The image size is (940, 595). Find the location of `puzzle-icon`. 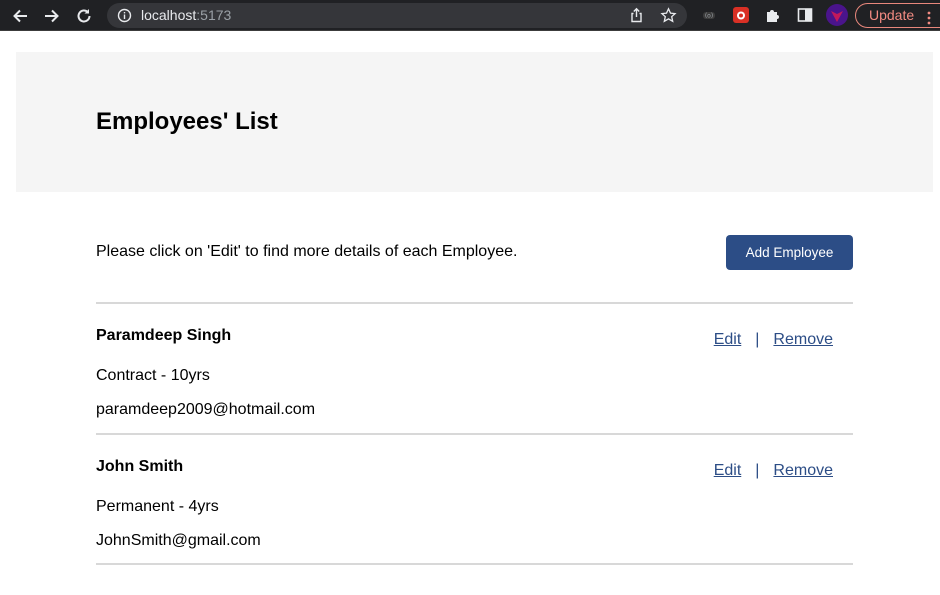

puzzle-icon is located at coordinates (773, 15).